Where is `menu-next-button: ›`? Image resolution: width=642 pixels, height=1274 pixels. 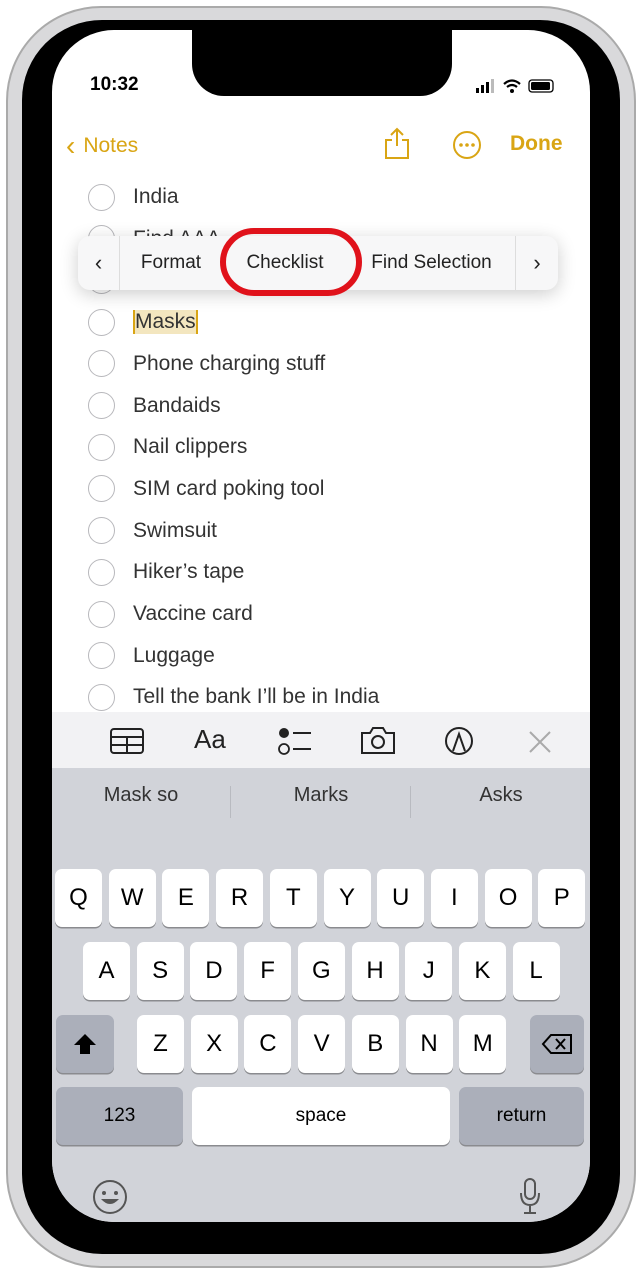 menu-next-button: › is located at coordinates (537, 263).